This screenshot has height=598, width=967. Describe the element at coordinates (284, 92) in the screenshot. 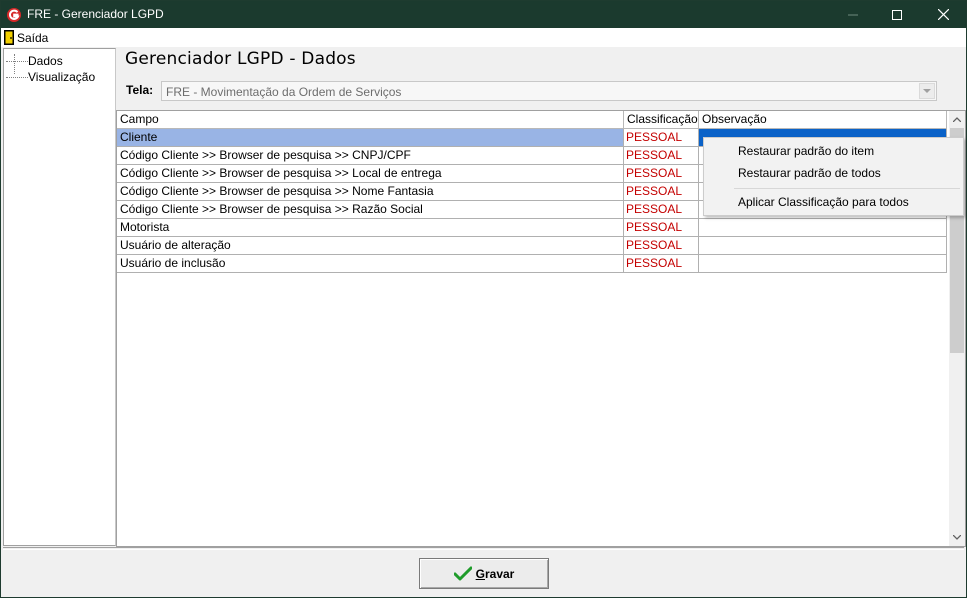

I see `tela-select-value: FRE - Movimentação da Ordem de Serviços` at that location.